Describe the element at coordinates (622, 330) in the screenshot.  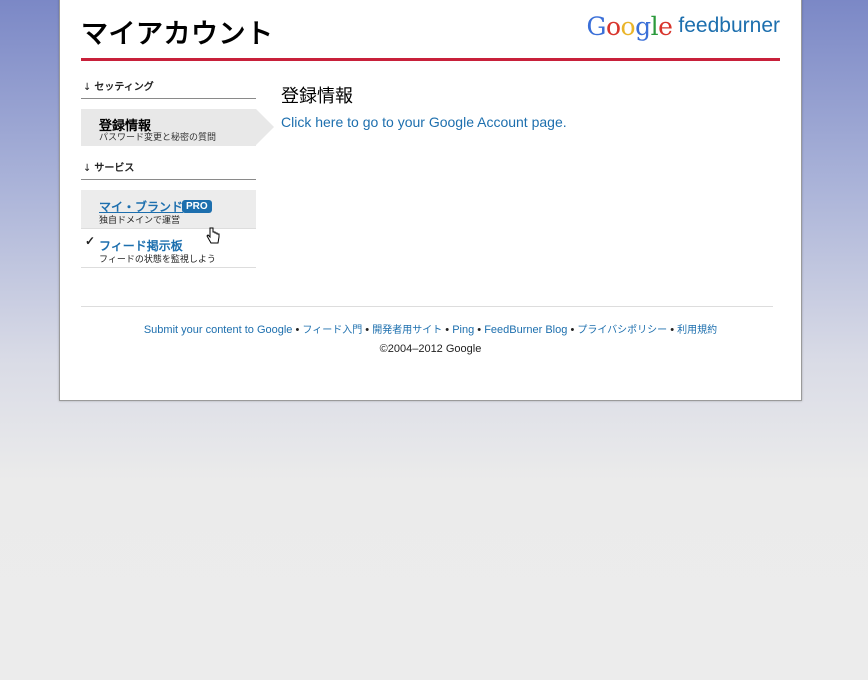
I see `footer-link-privacy: プライバシポリシー` at that location.